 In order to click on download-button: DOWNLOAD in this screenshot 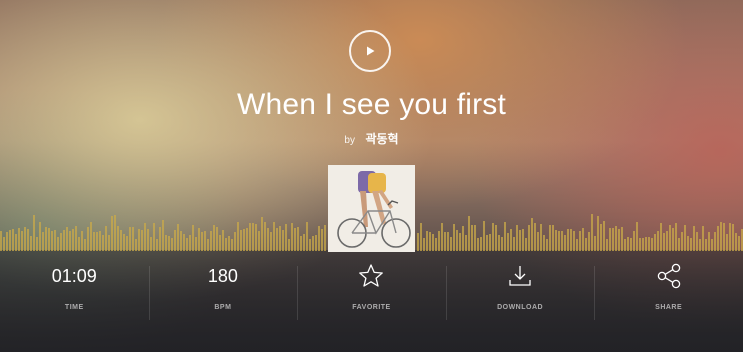, I will do `click(520, 292)`.